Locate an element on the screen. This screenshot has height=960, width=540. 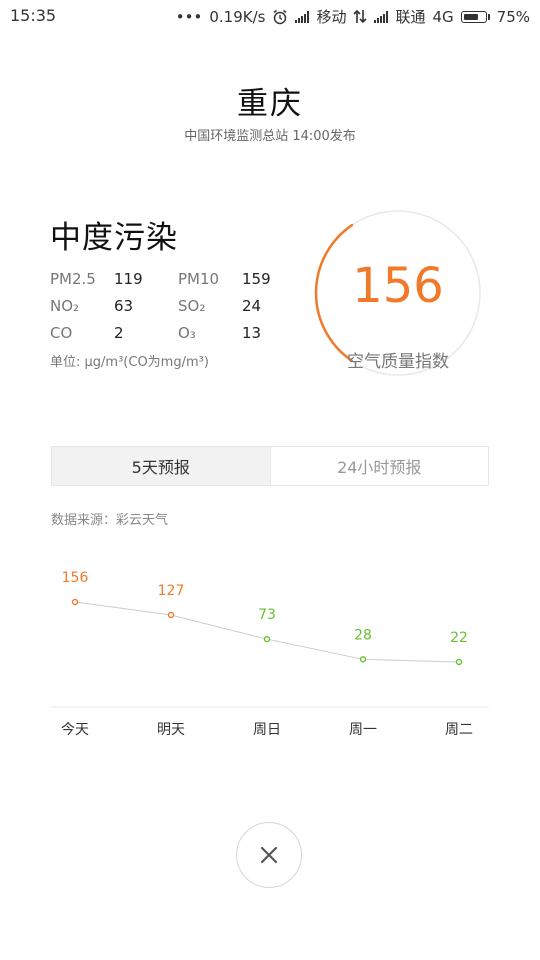
no2-label: NO₂ is located at coordinates (65, 306).